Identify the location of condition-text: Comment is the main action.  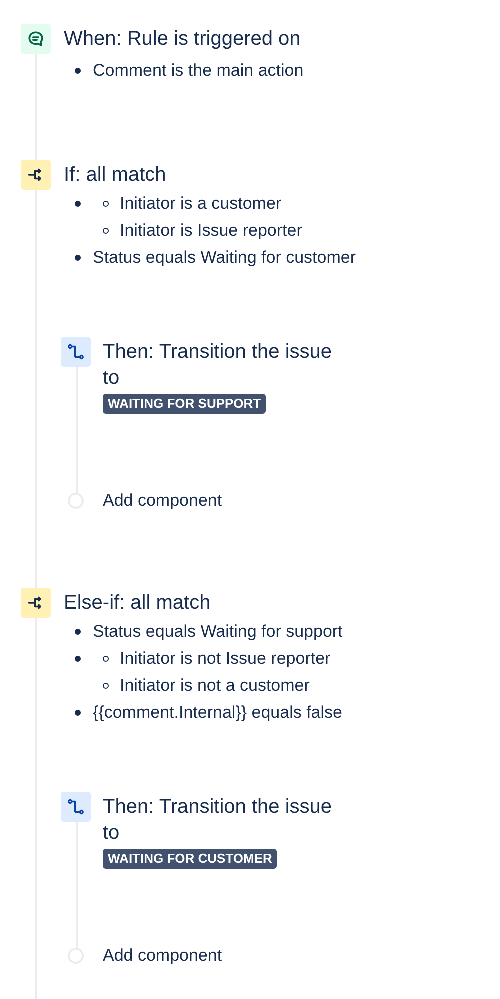
(198, 71).